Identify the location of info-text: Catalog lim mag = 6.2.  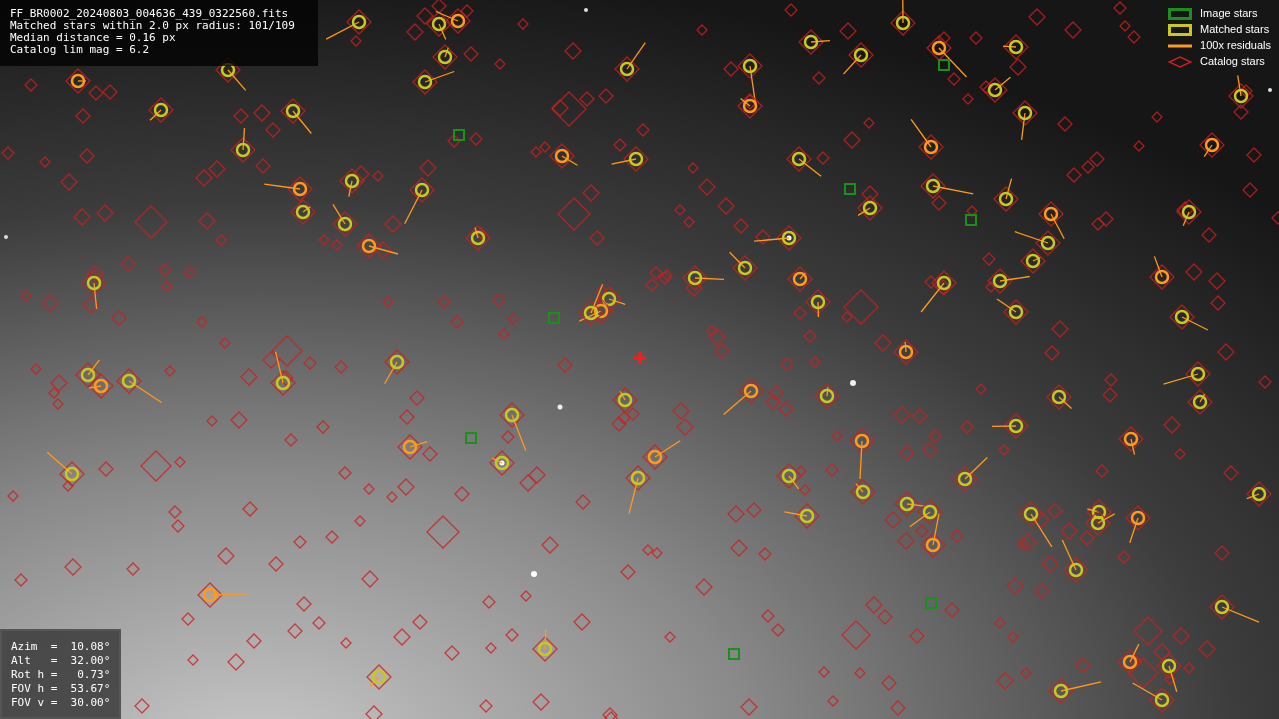
(80, 50).